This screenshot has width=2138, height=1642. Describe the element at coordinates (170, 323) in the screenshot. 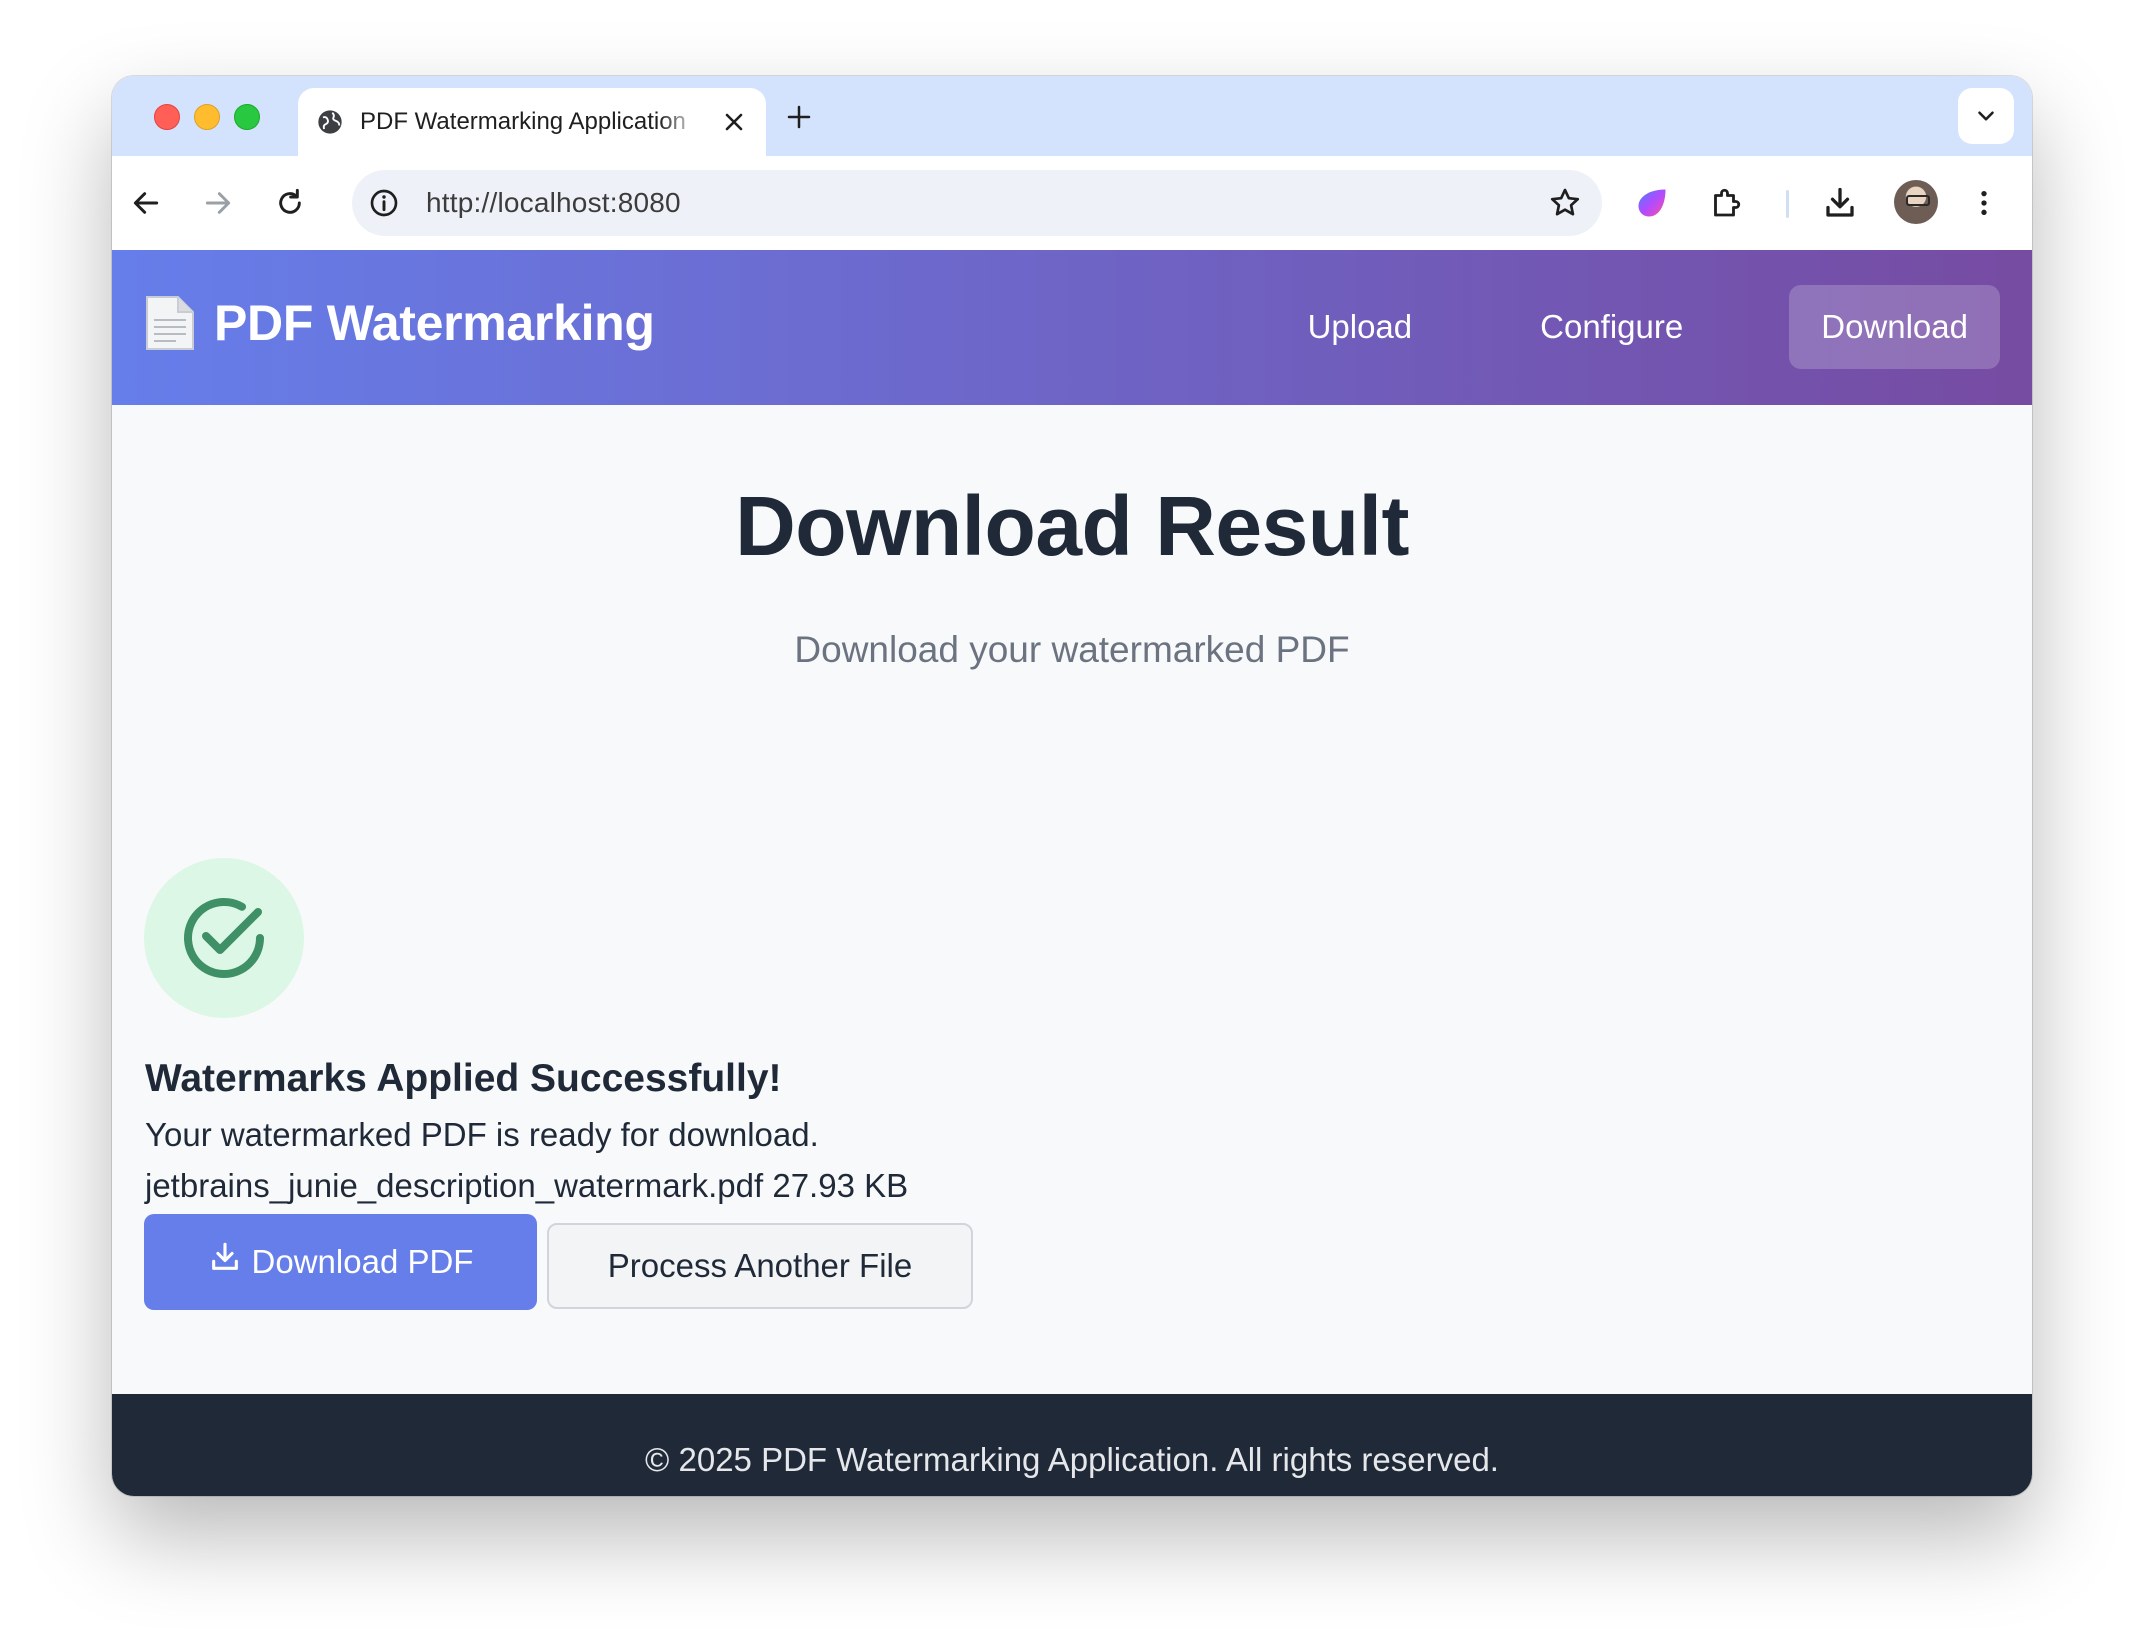

I see `page-facing-up-icon` at that location.